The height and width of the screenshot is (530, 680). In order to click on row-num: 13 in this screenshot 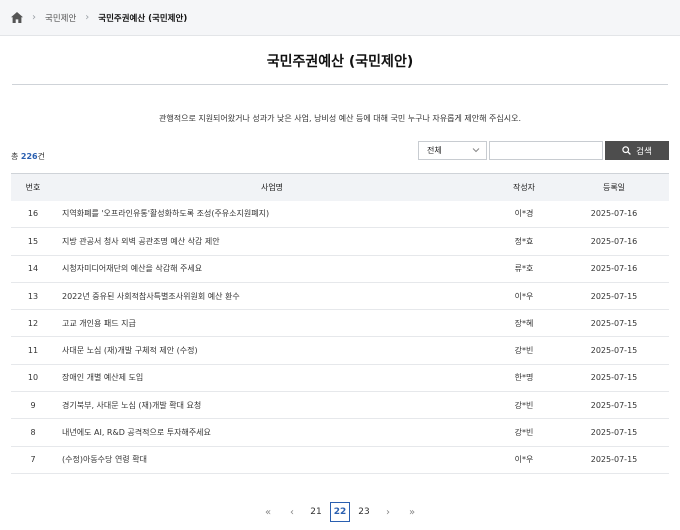, I will do `click(33, 296)`.